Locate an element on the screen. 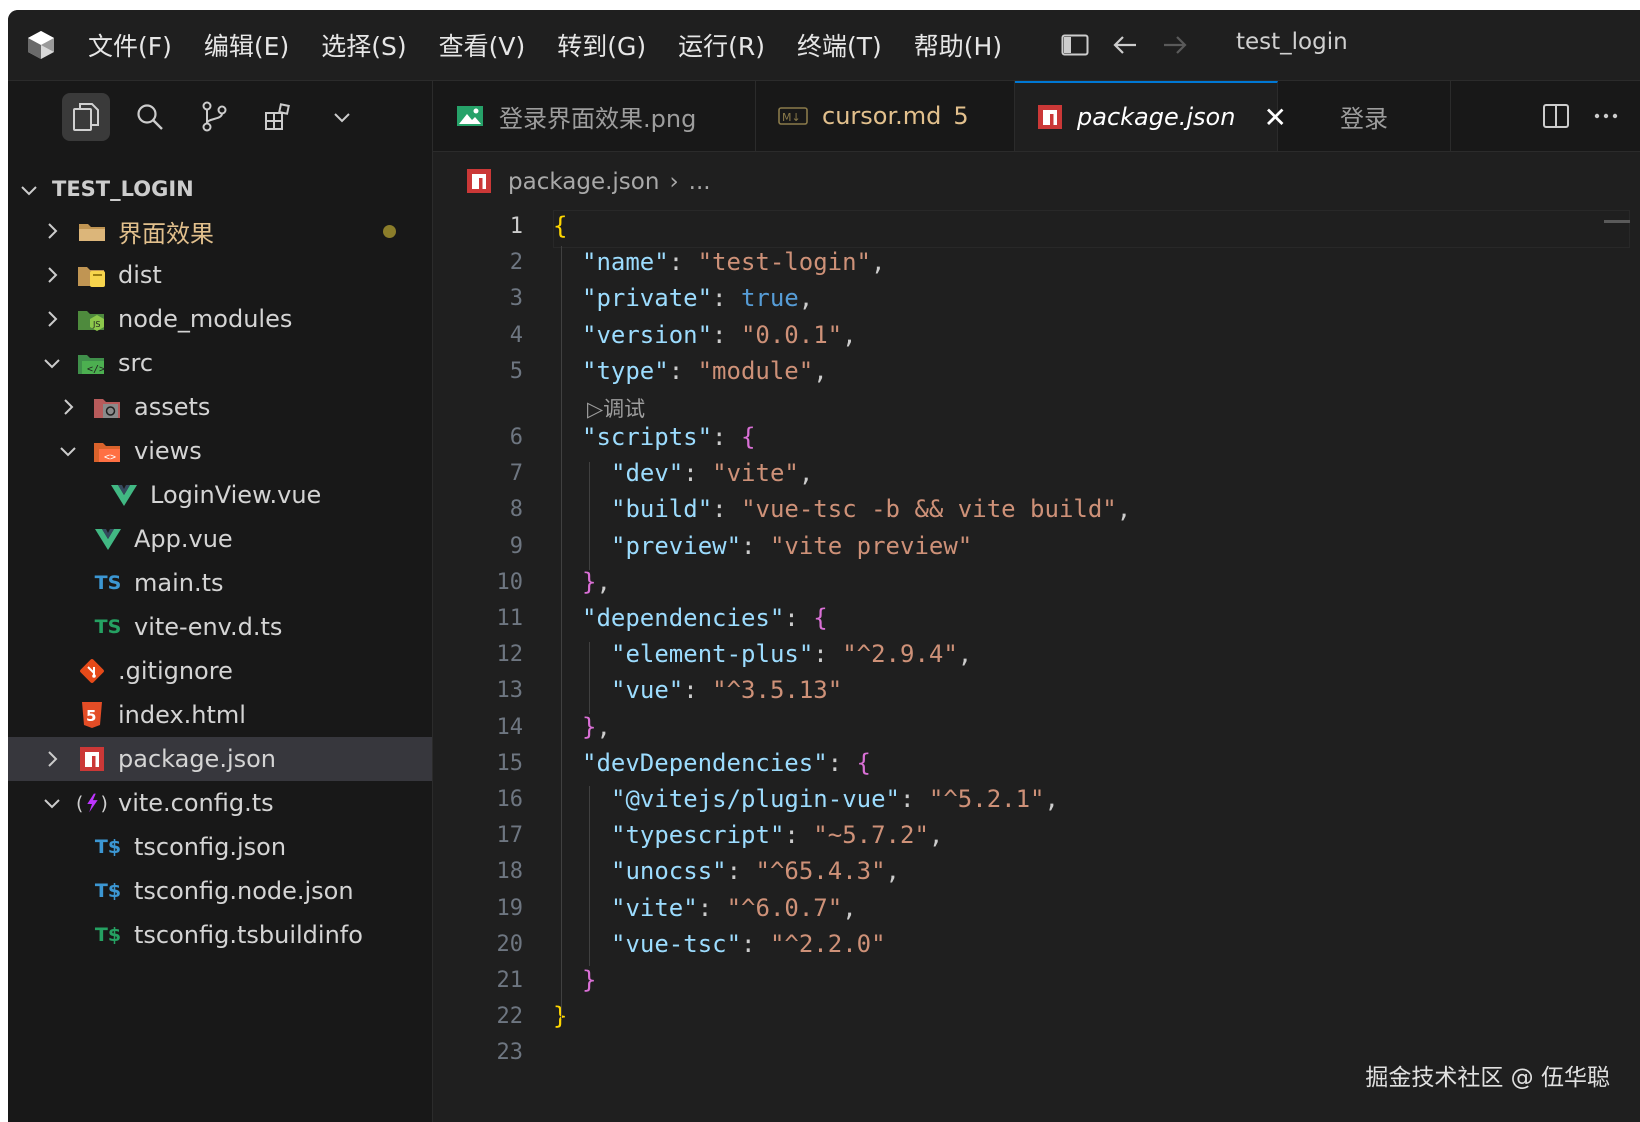 This screenshot has width=1640, height=1122. chevron-right-icon is located at coordinates (68, 407).